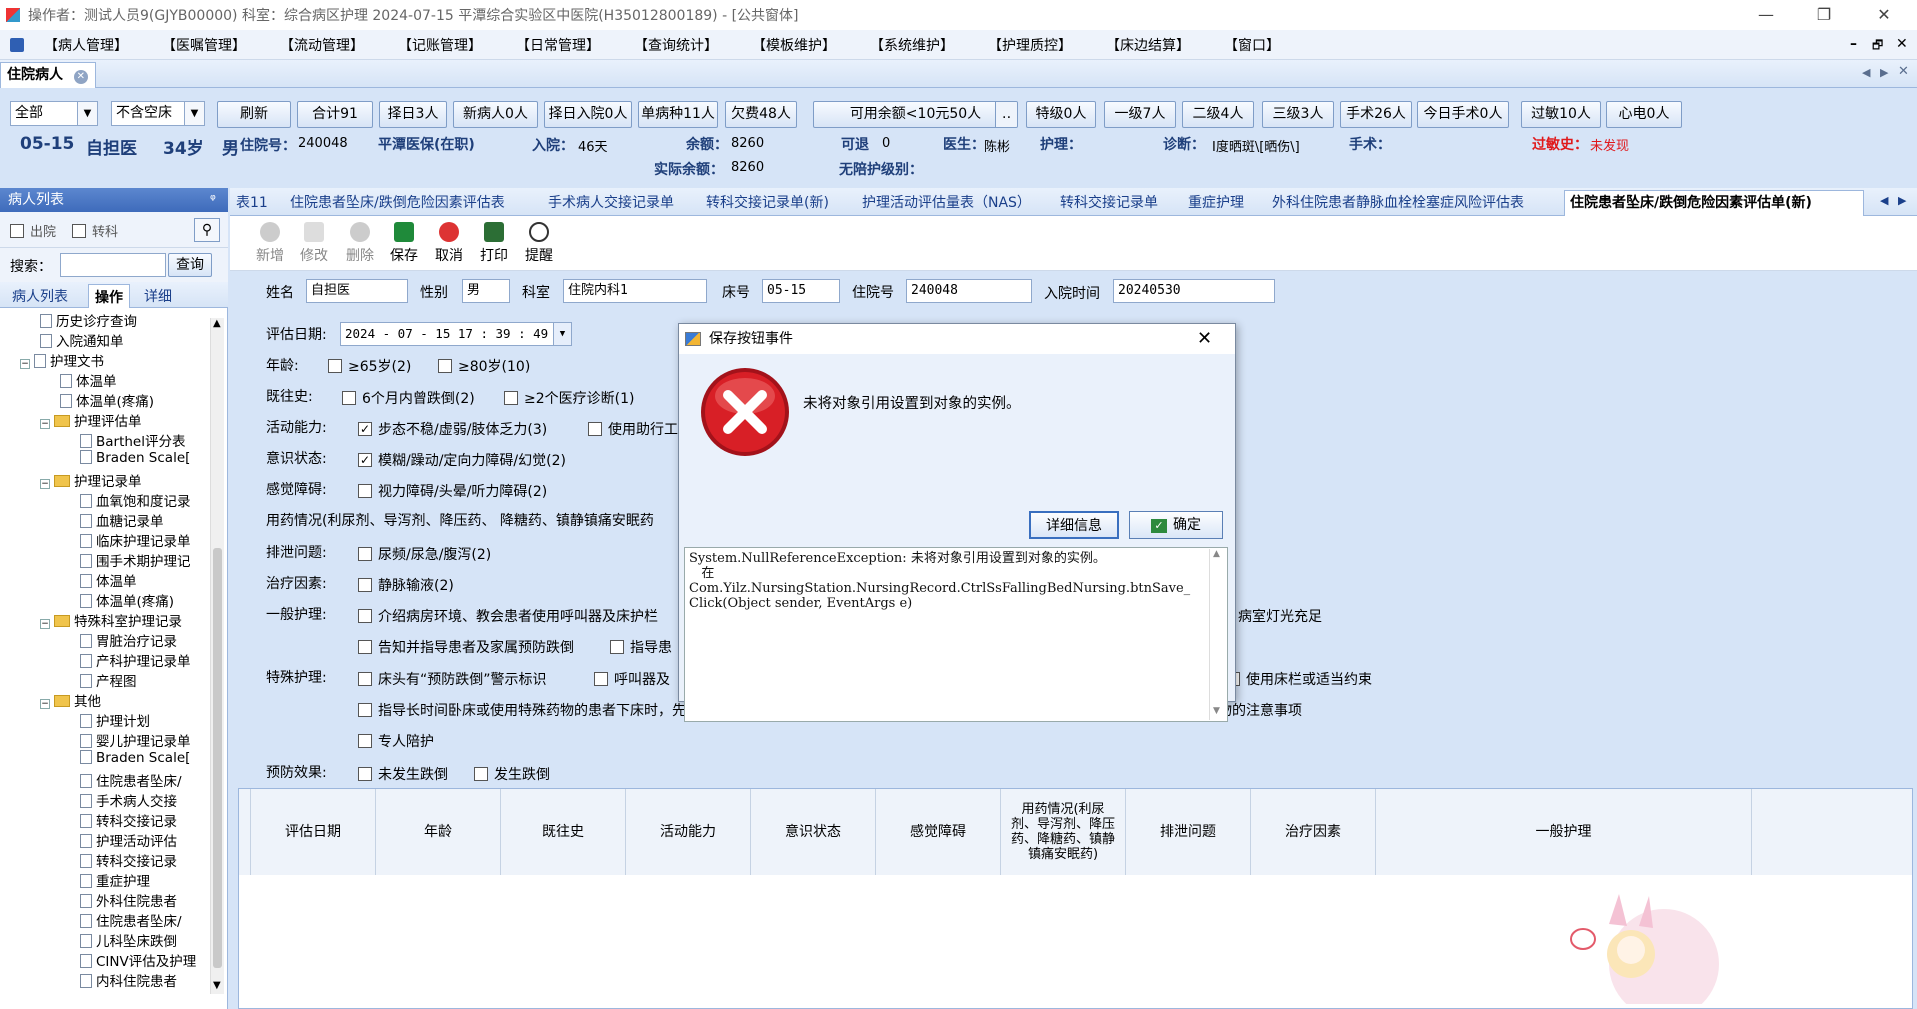  I want to click on doc-tab-4: 护理活动评估量表（NAS）, so click(946, 202).